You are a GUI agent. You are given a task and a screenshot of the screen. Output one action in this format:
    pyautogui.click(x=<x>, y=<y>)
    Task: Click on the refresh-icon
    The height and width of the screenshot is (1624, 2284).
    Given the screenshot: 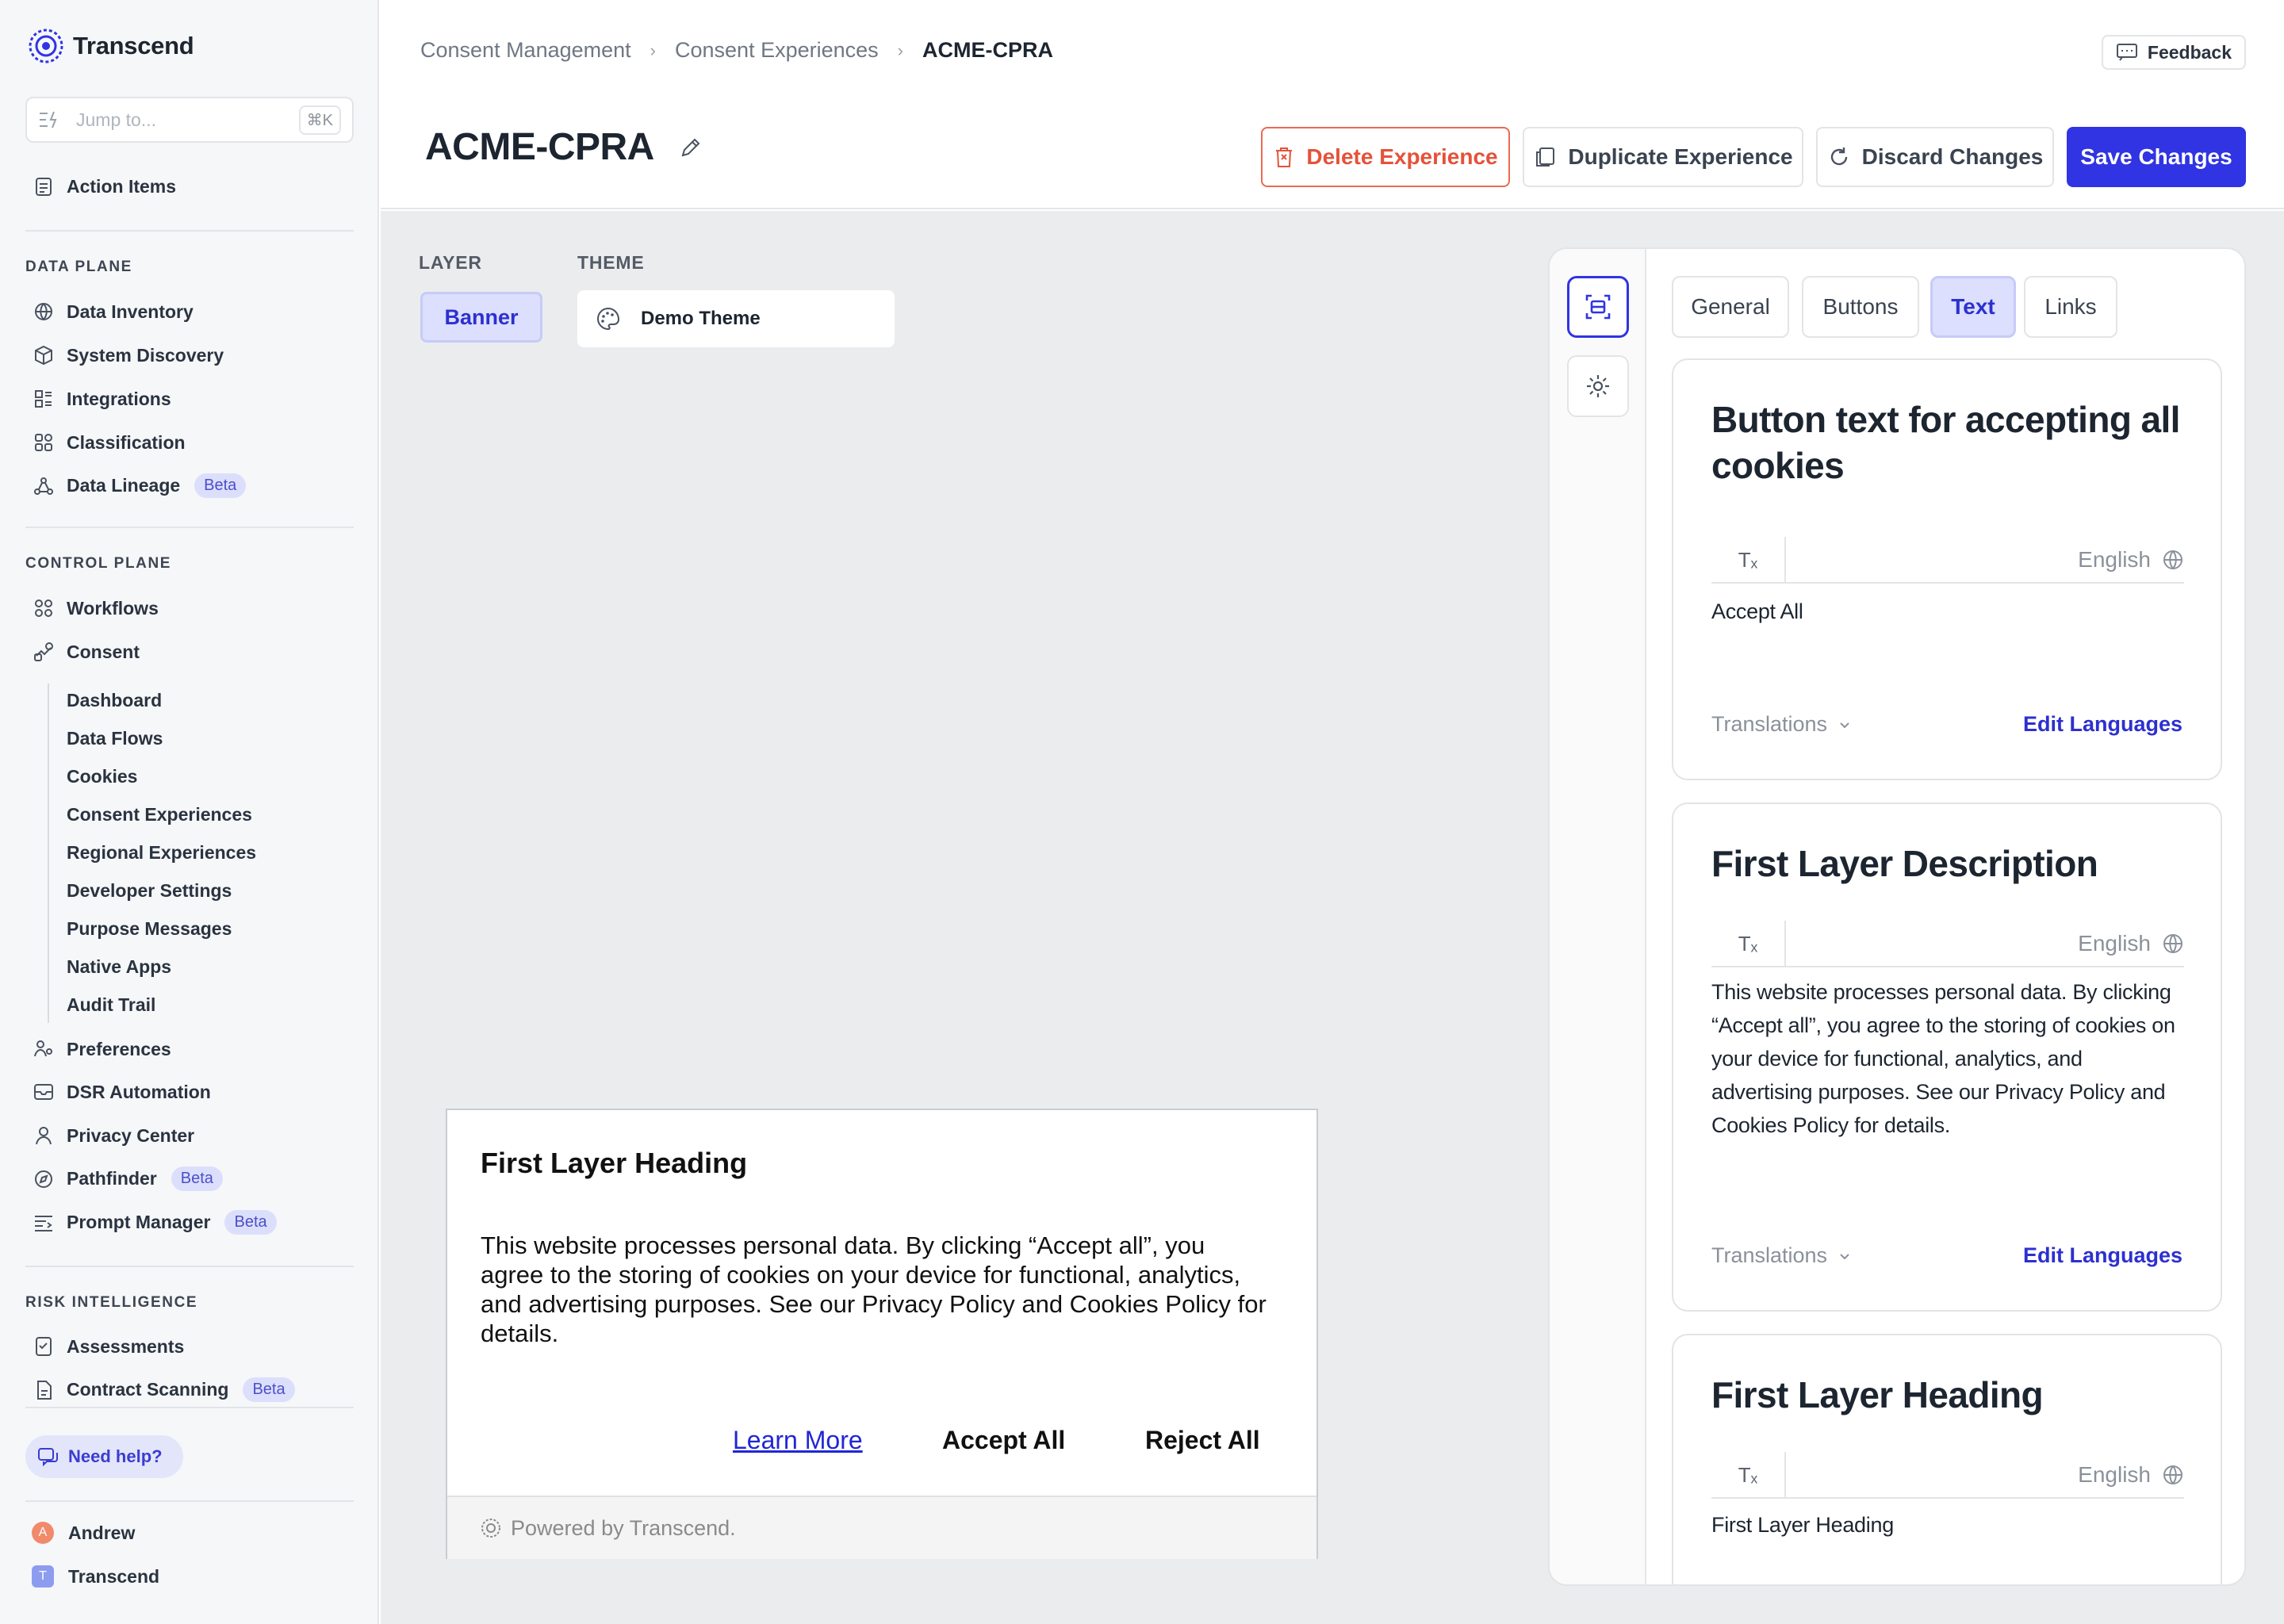 What is the action you would take?
    pyautogui.click(x=1838, y=156)
    